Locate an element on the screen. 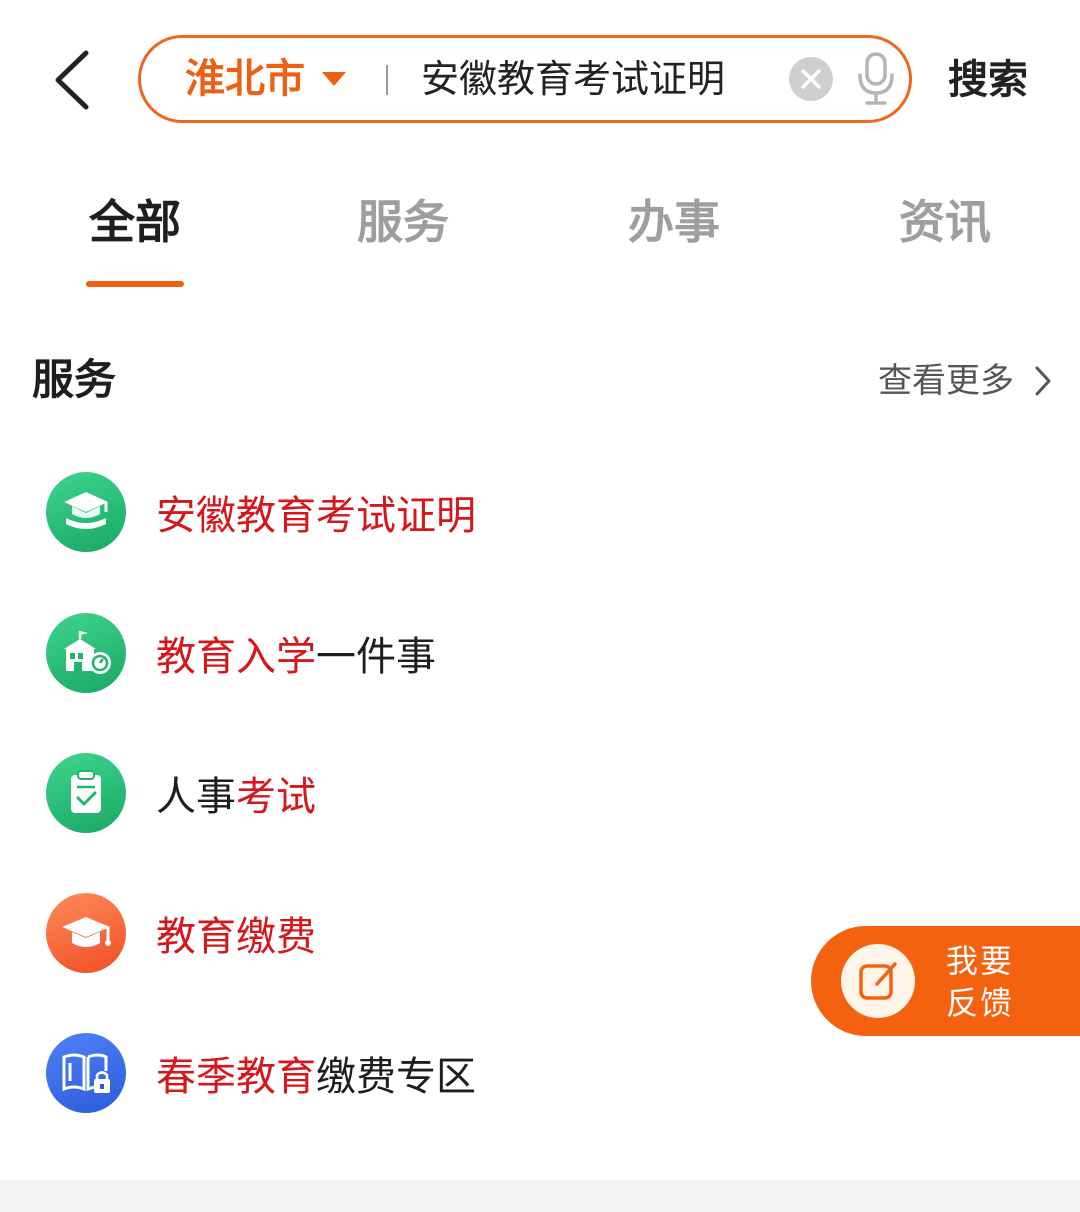 The width and height of the screenshot is (1080, 1212). feedback-edit-icon-wrapper is located at coordinates (878, 981).